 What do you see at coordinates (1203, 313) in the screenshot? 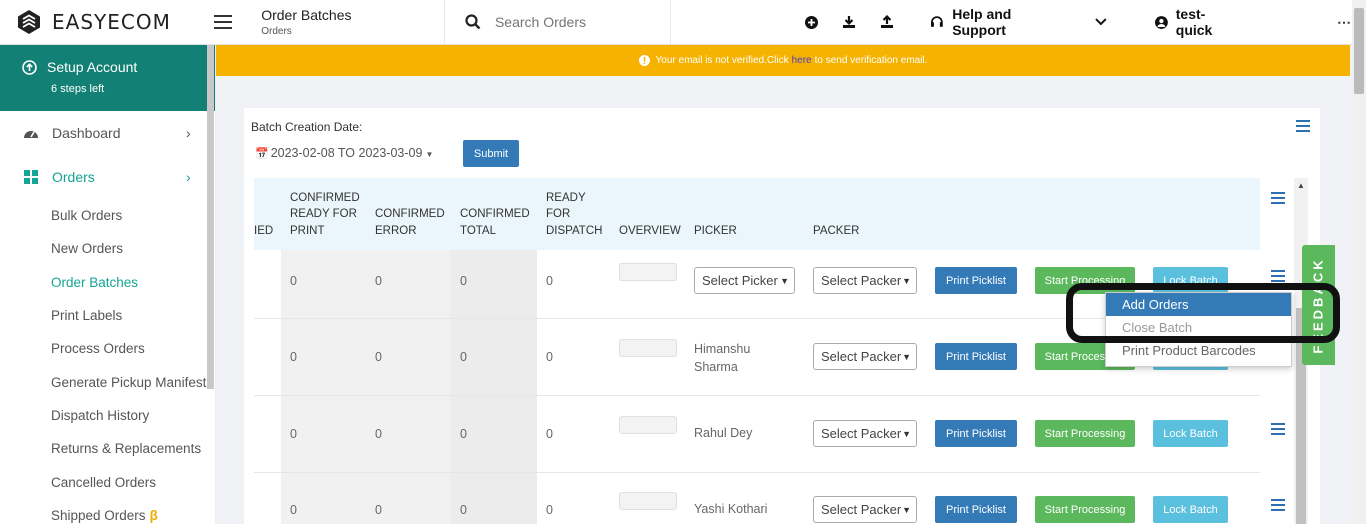
I see `annotation-highlight-box` at bounding box center [1203, 313].